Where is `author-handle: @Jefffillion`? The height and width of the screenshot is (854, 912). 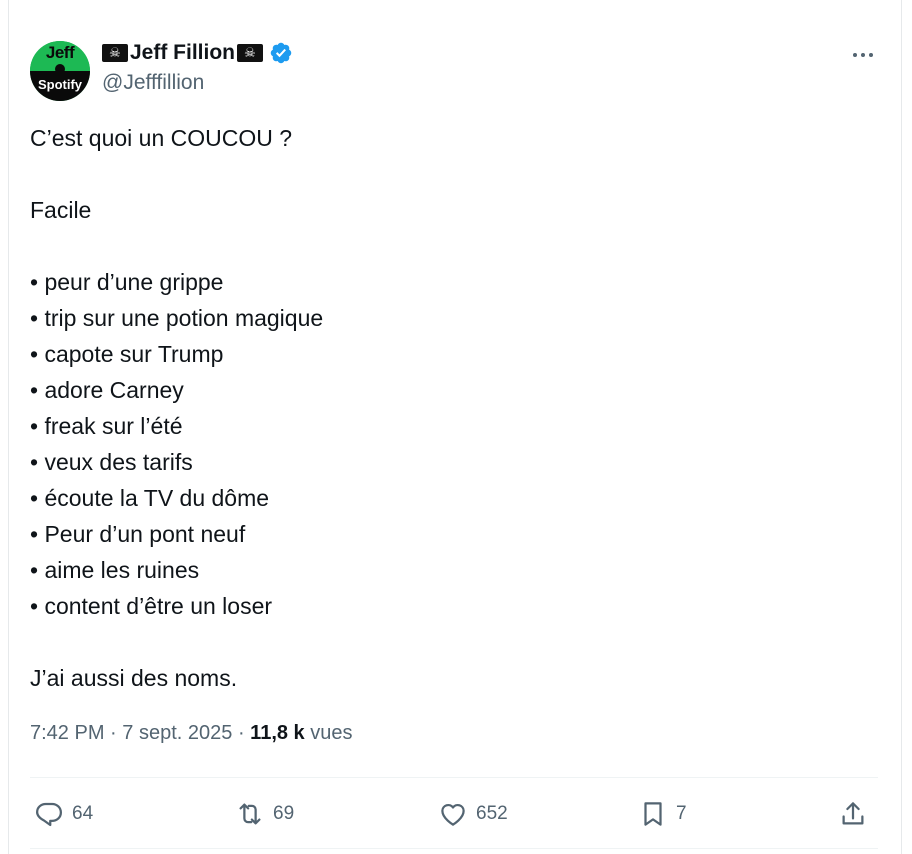
author-handle: @Jefffillion is located at coordinates (153, 83).